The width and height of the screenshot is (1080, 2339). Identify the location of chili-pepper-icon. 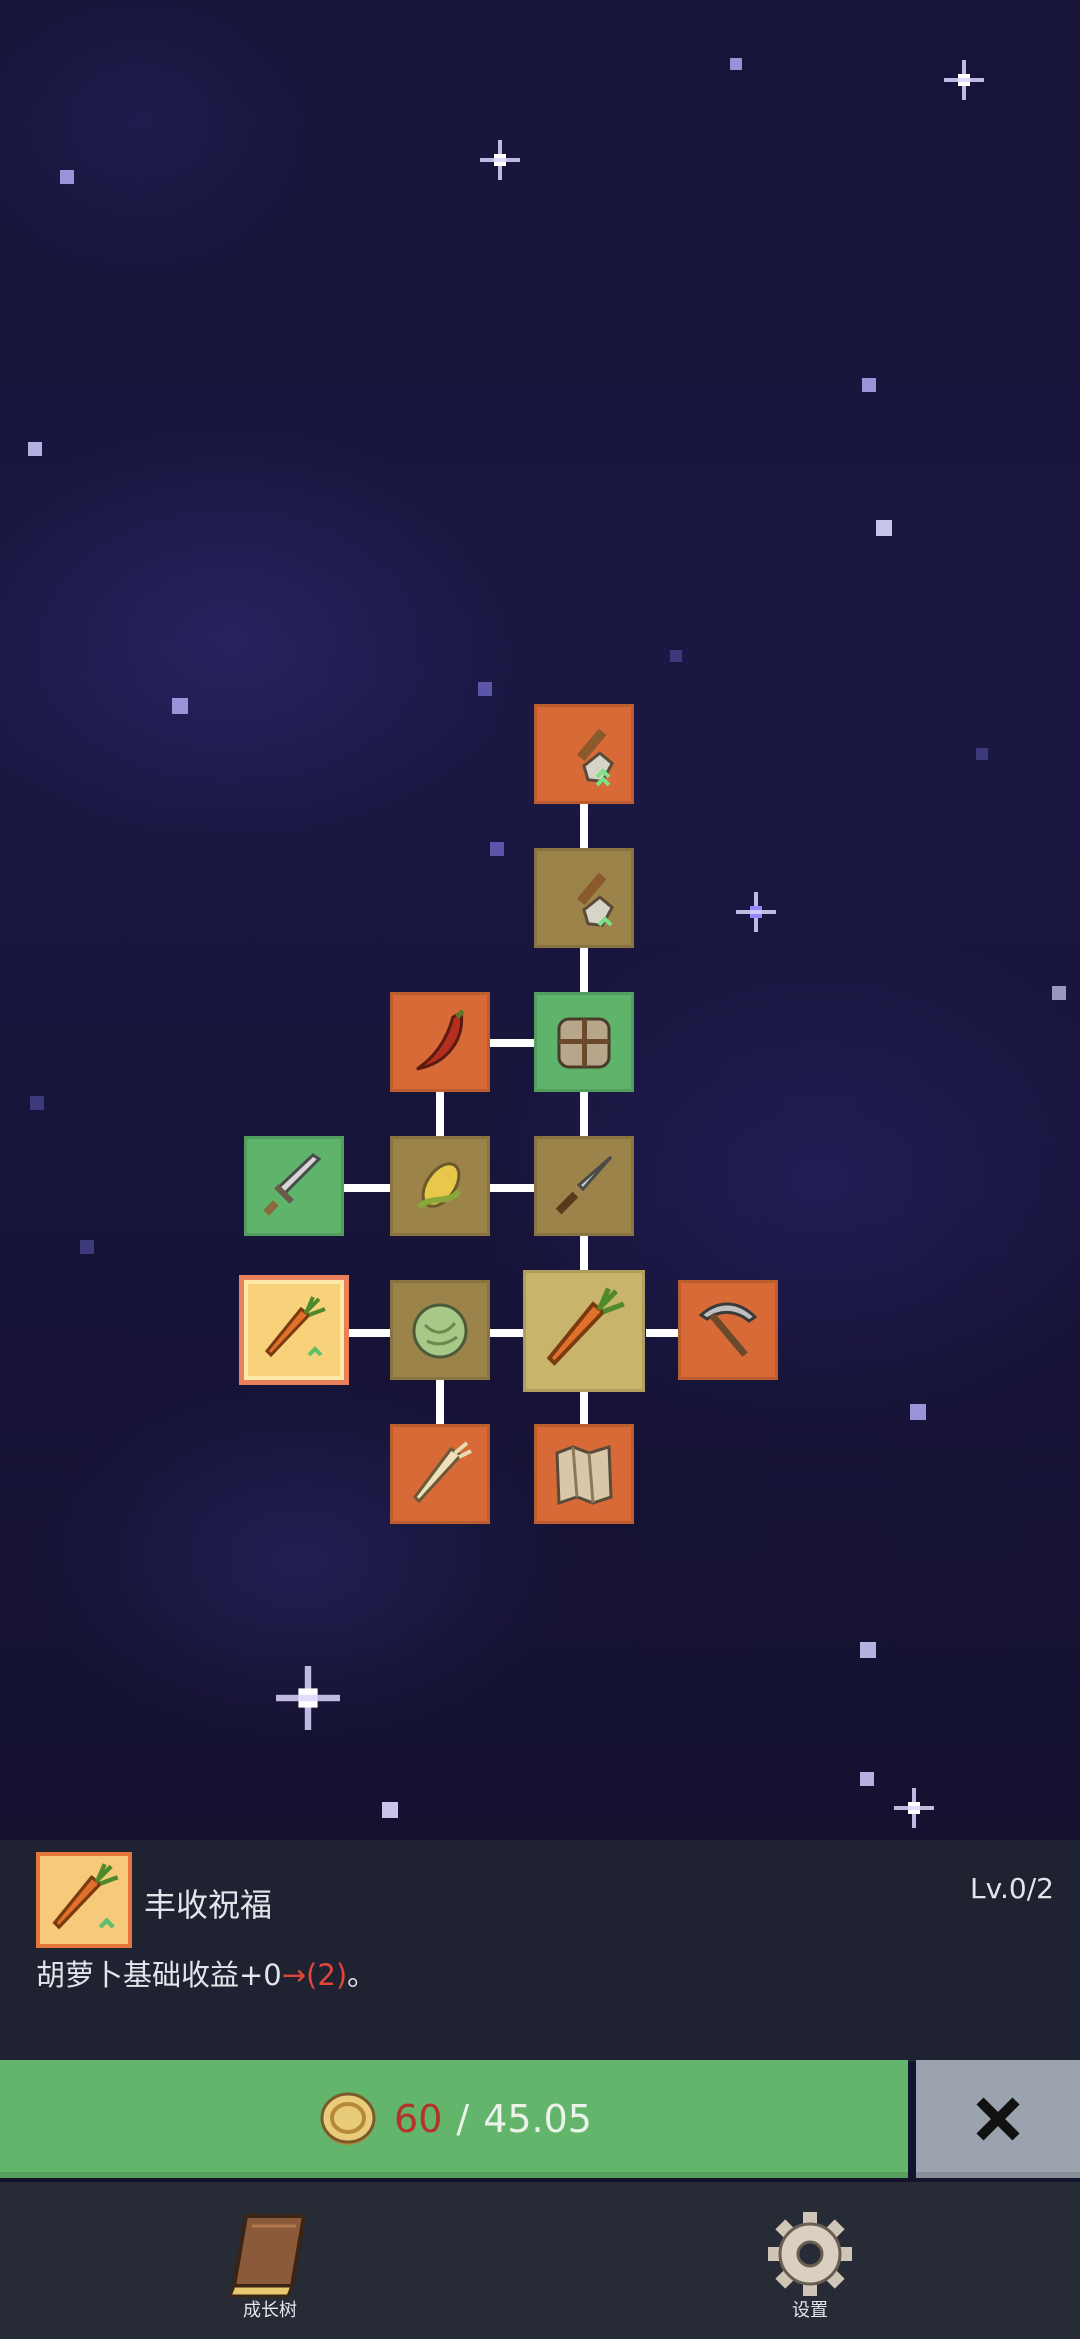
(440, 1040).